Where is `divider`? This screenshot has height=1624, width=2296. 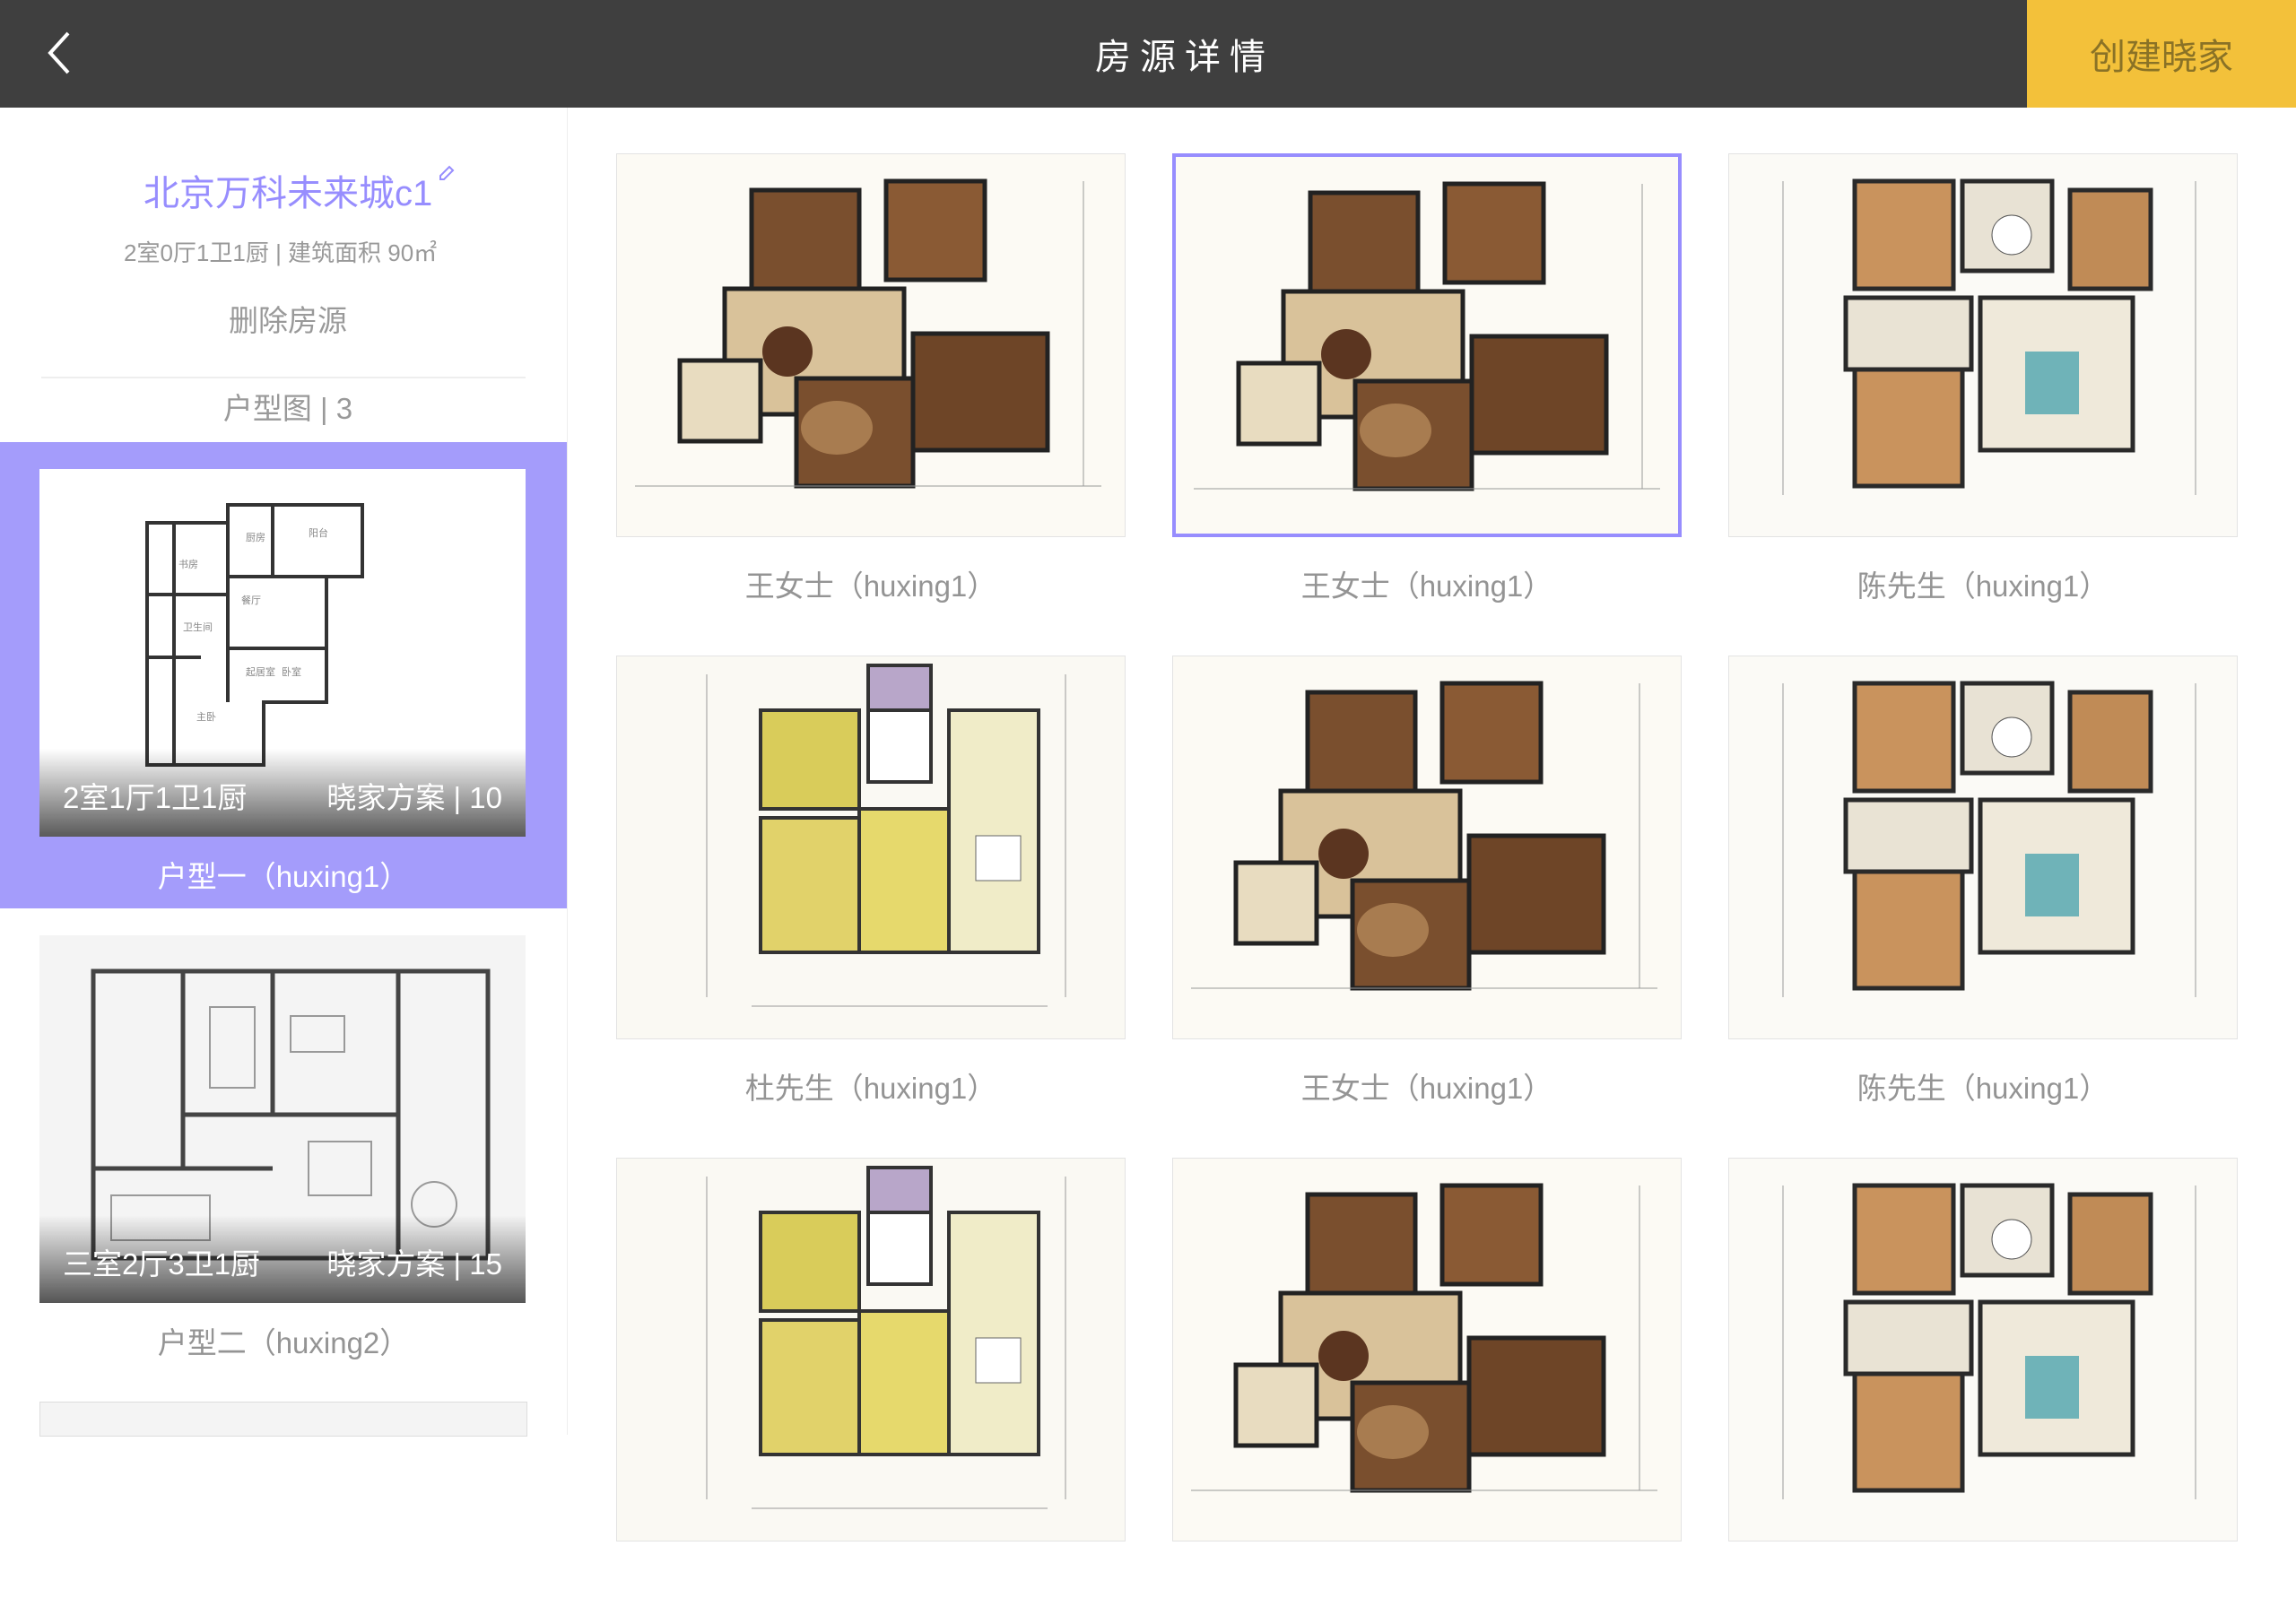 divider is located at coordinates (283, 377).